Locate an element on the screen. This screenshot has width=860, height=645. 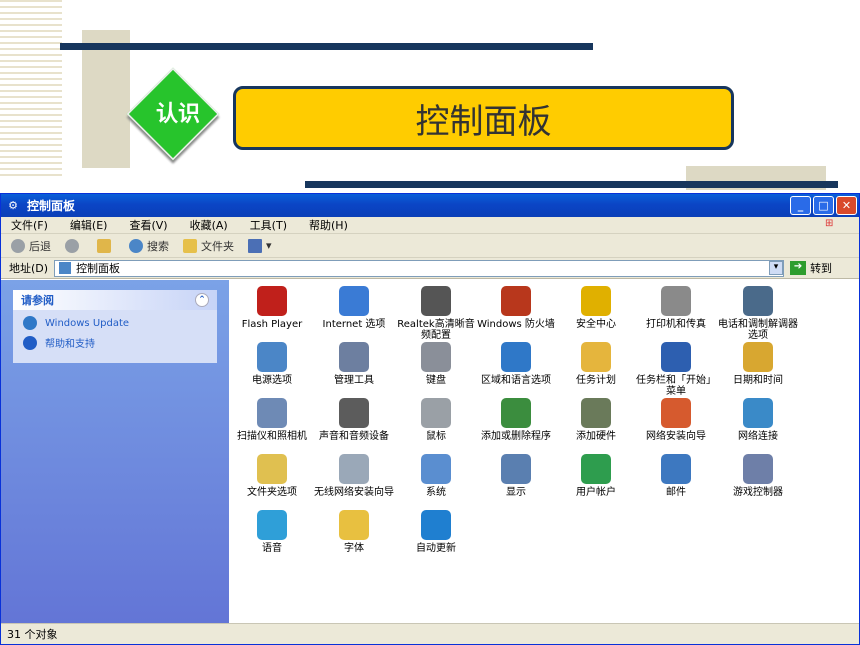
control-panel-item: 自动更新 is located at coordinates (436, 532).